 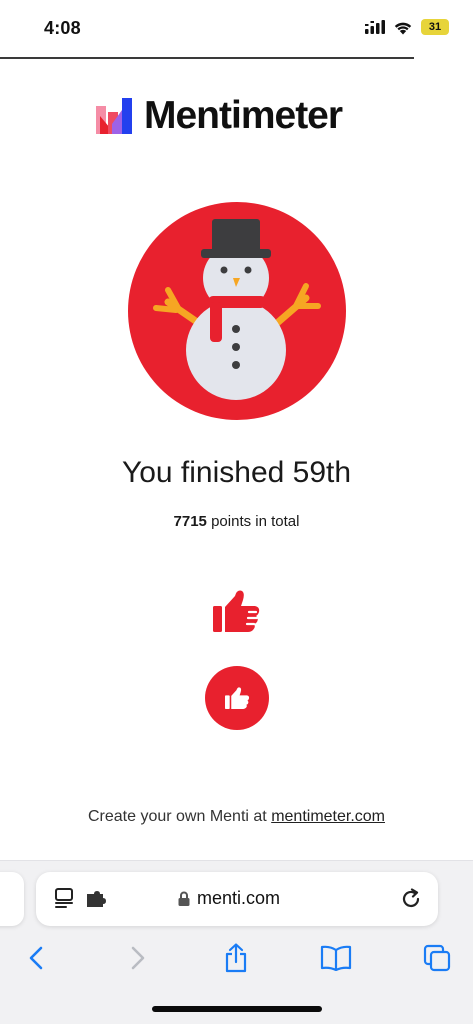 I want to click on share-icon, so click(x=236, y=958).